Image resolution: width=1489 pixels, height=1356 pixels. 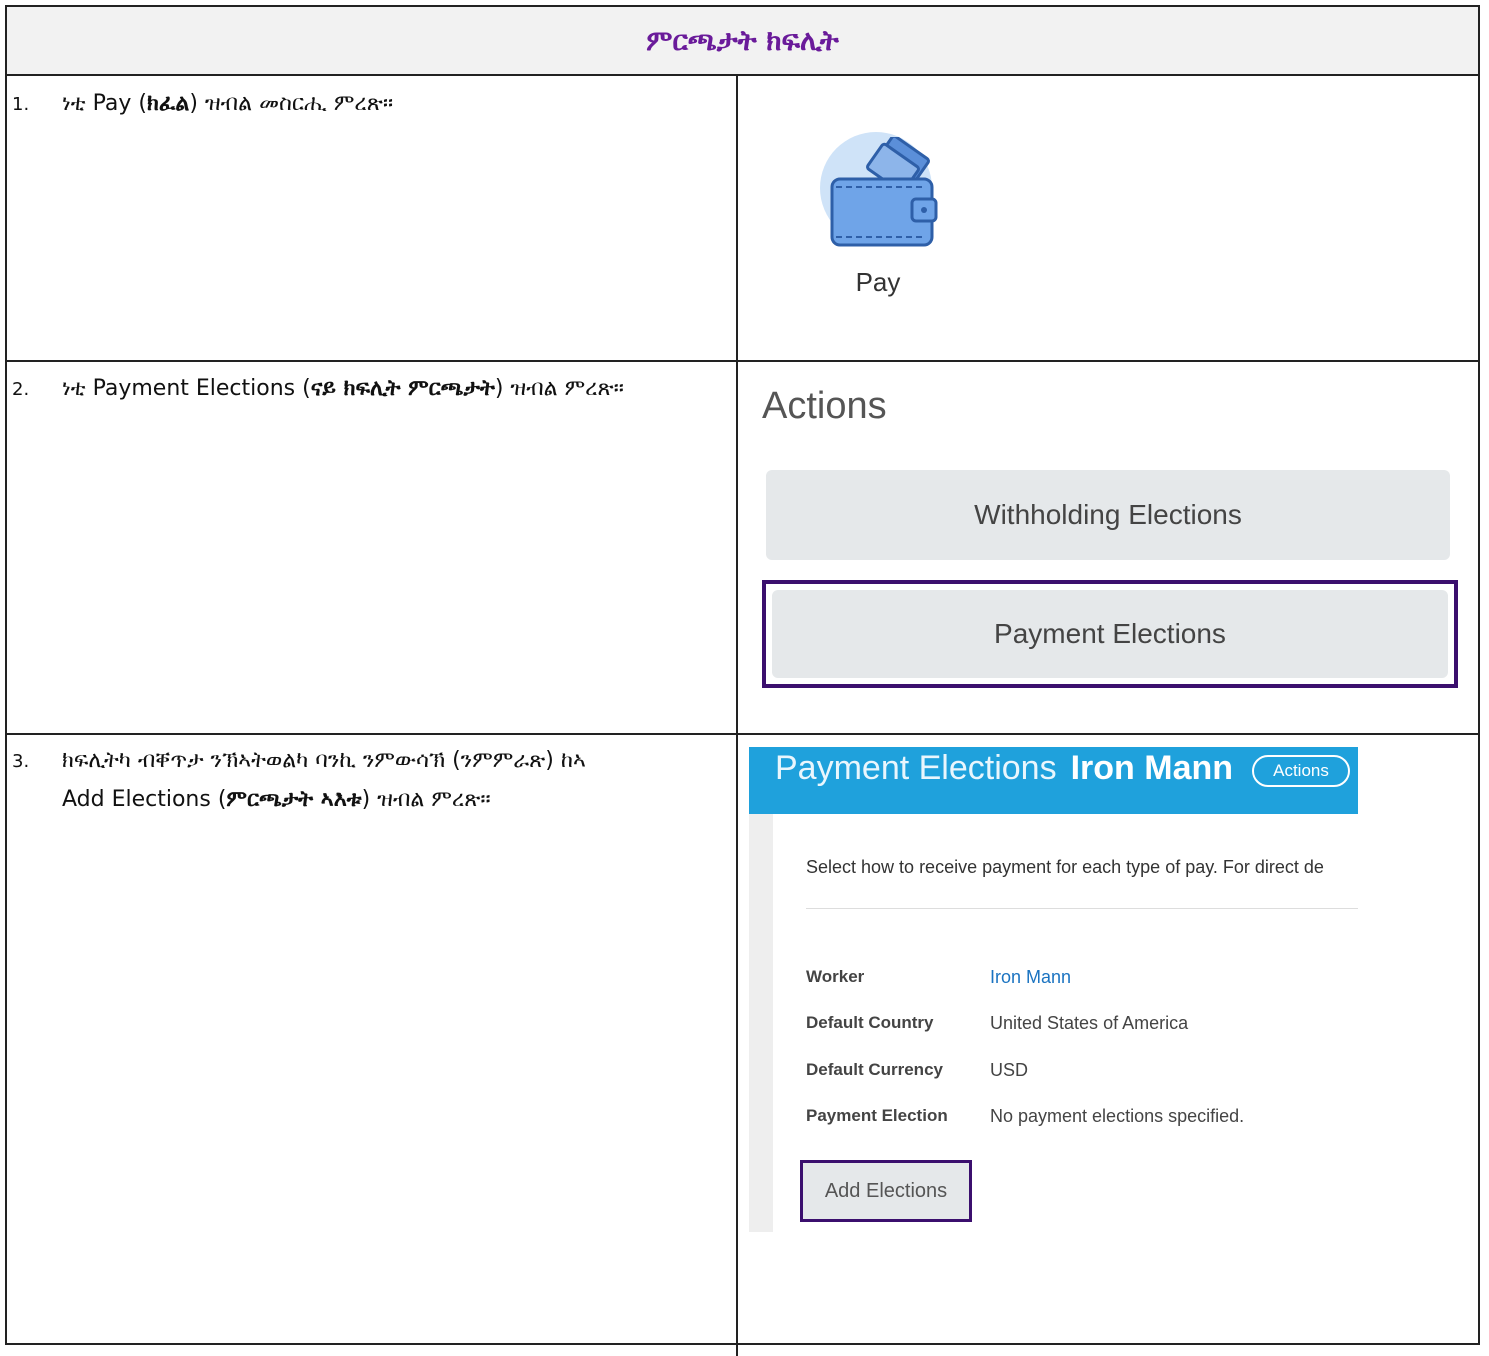 What do you see at coordinates (824, 406) in the screenshot?
I see `actions-heading: Actions` at bounding box center [824, 406].